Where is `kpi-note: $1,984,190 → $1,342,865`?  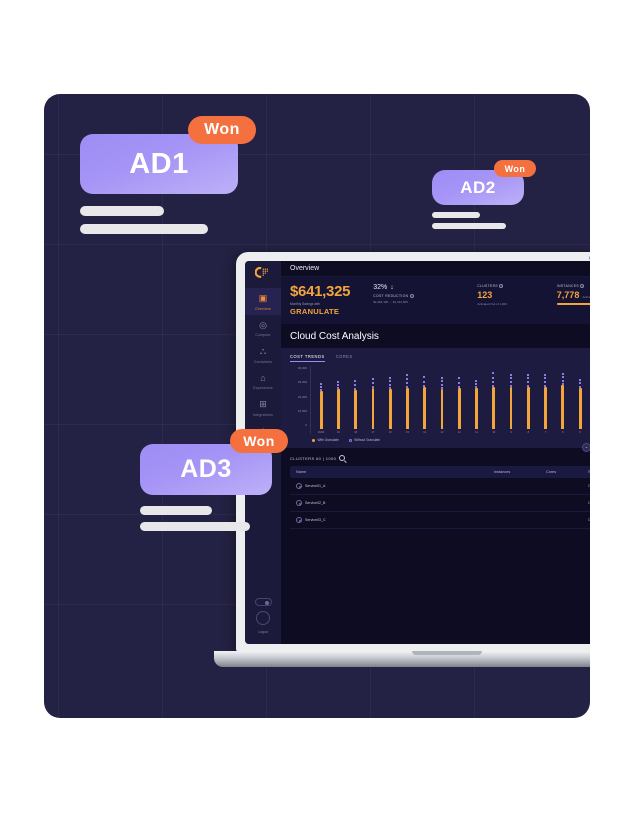
kpi-note: $1,984,190 → $1,342,865 is located at coordinates (390, 302).